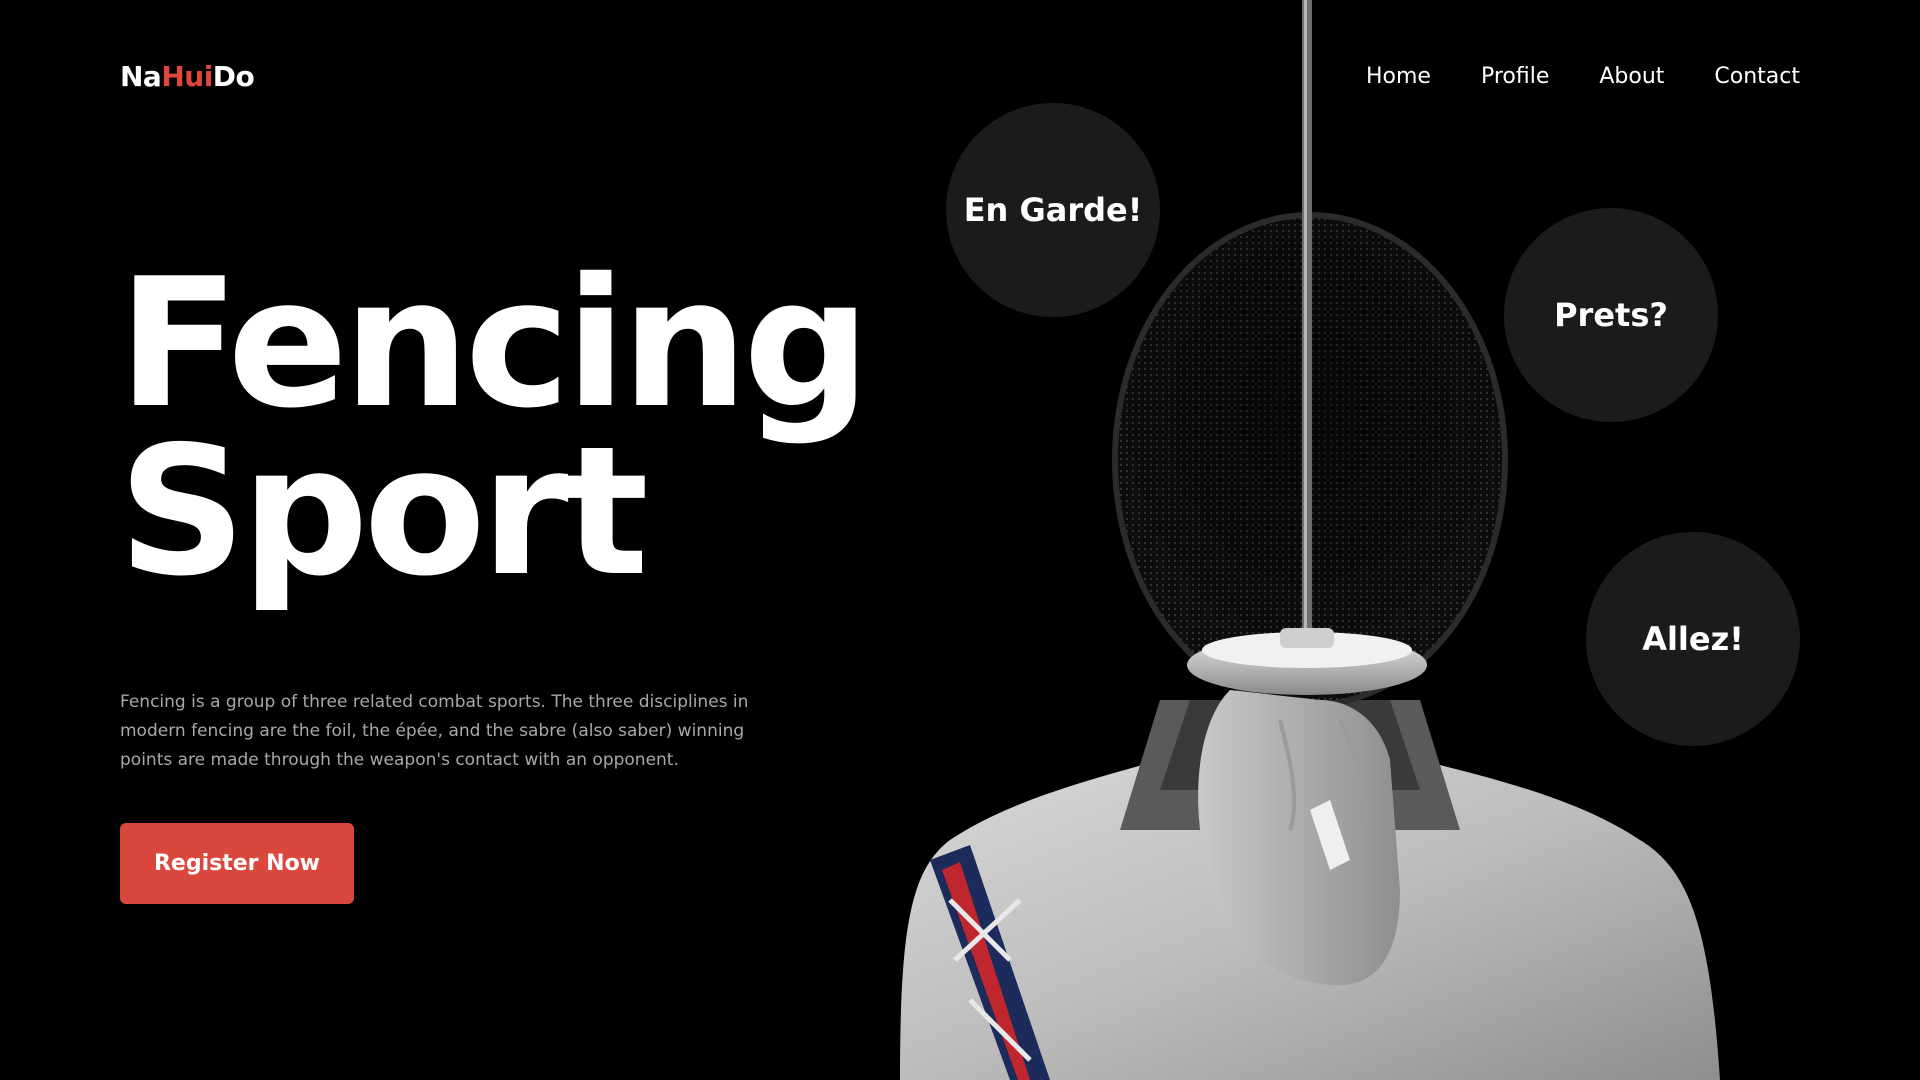 The image size is (1920, 1080). What do you see at coordinates (233, 76) in the screenshot?
I see `logo-part-do: Do` at bounding box center [233, 76].